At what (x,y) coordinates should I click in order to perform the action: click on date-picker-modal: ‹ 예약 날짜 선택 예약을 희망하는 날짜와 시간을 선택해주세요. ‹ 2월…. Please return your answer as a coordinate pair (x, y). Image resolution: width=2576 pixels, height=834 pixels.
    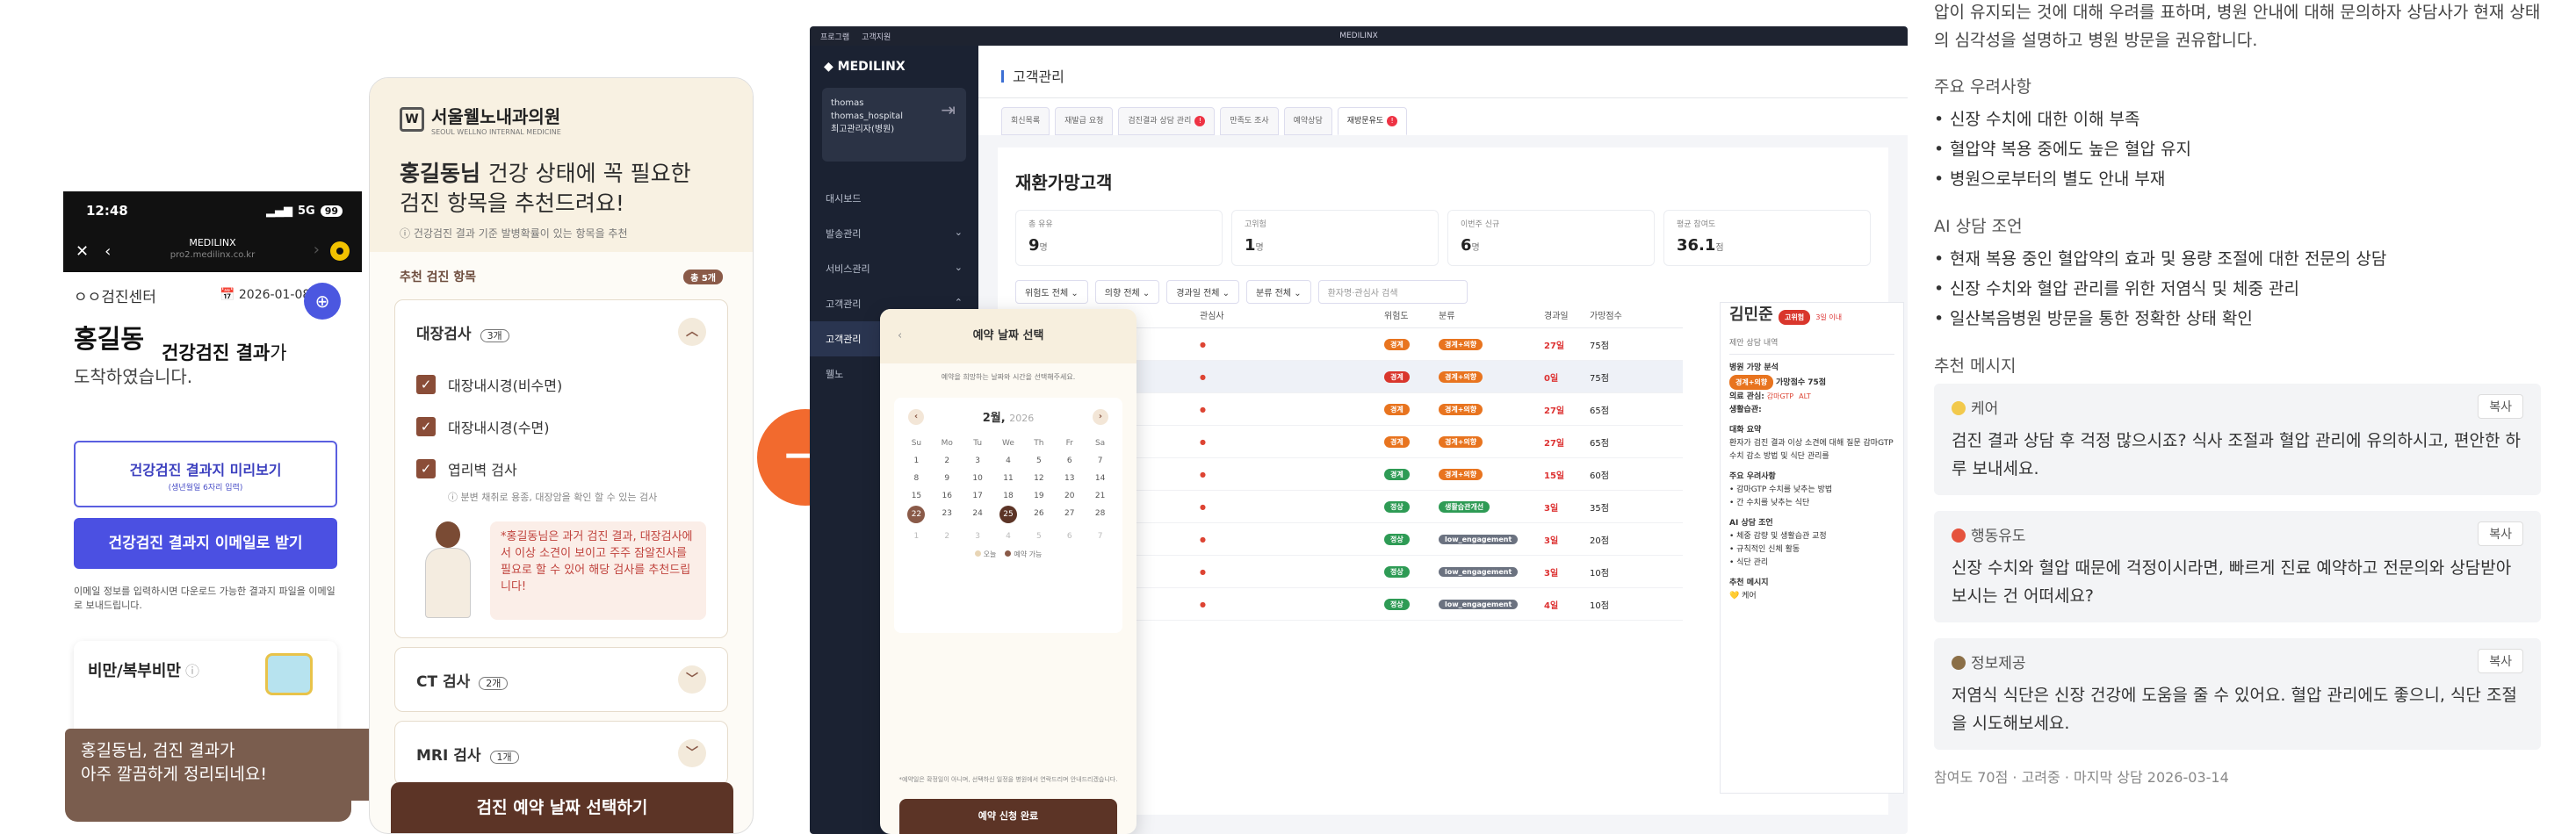
    Looking at the image, I should click on (1008, 571).